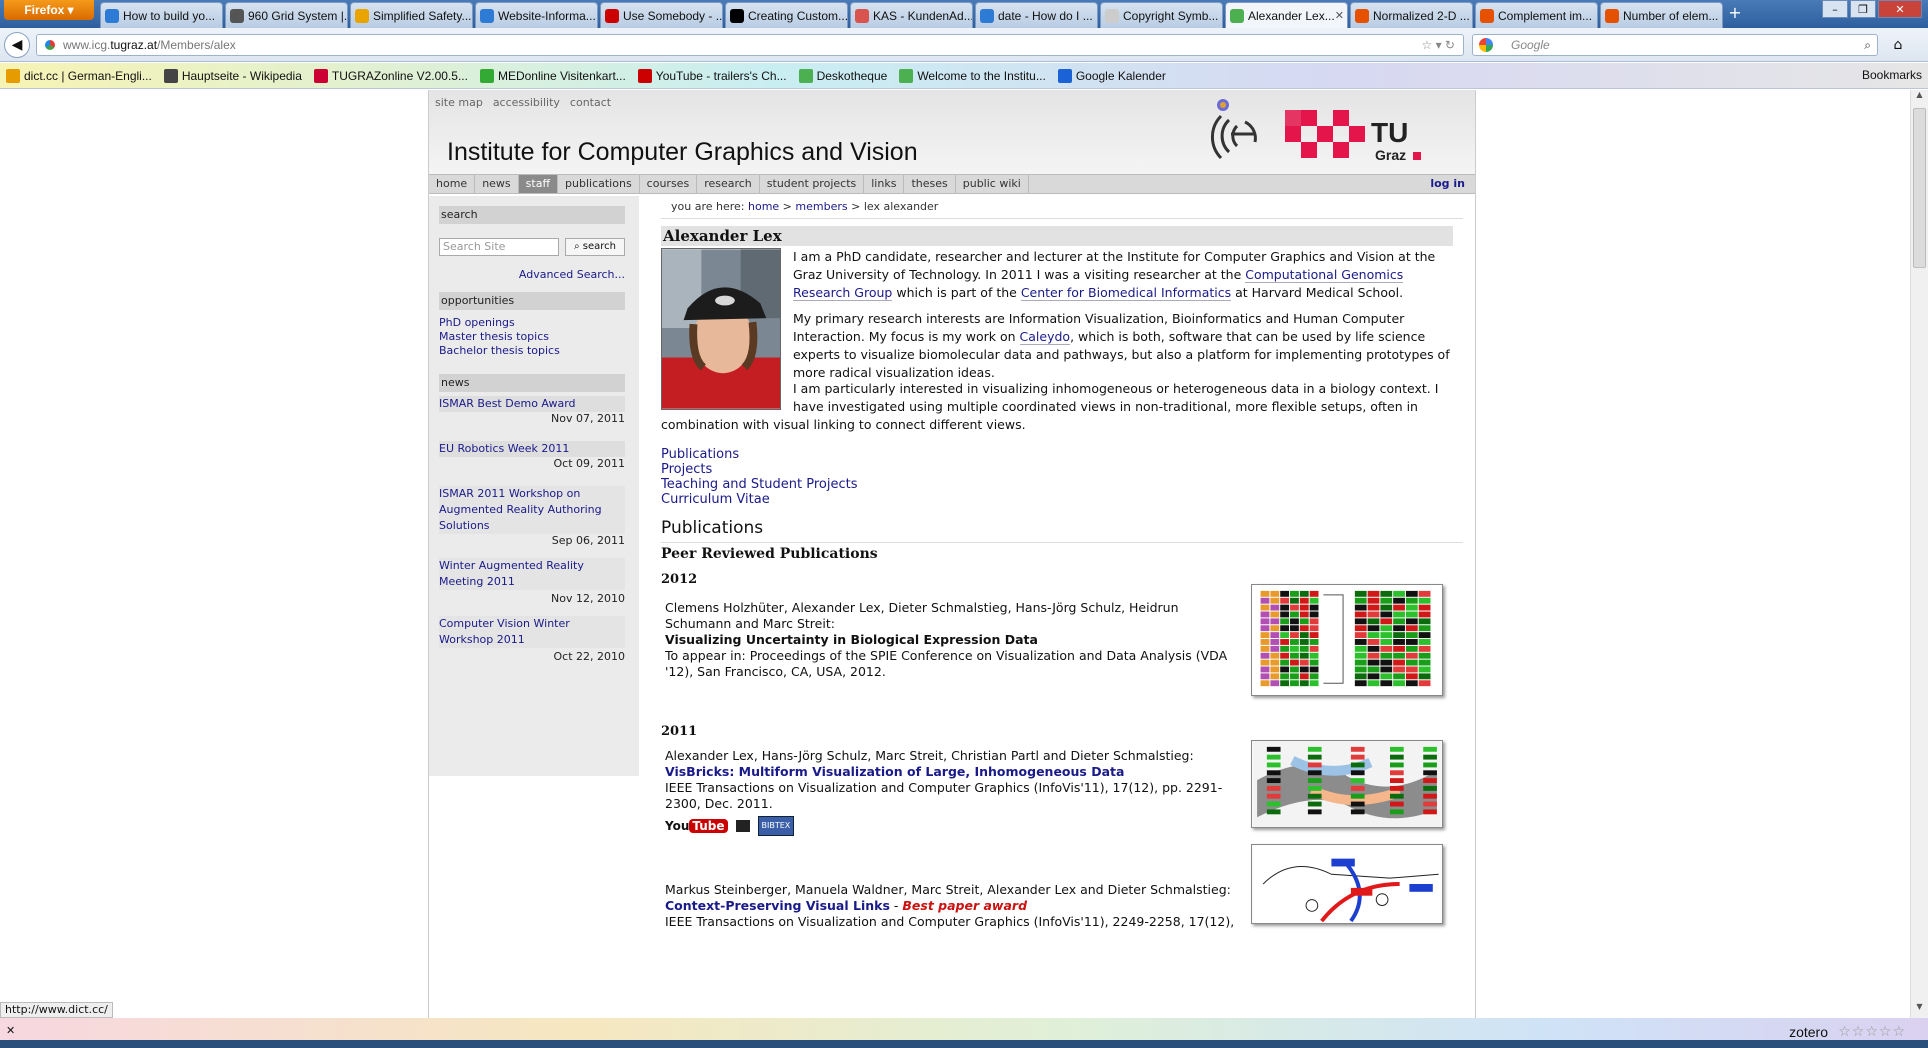  What do you see at coordinates (812, 184) in the screenshot?
I see `menu-item-student-projects: student projects` at bounding box center [812, 184].